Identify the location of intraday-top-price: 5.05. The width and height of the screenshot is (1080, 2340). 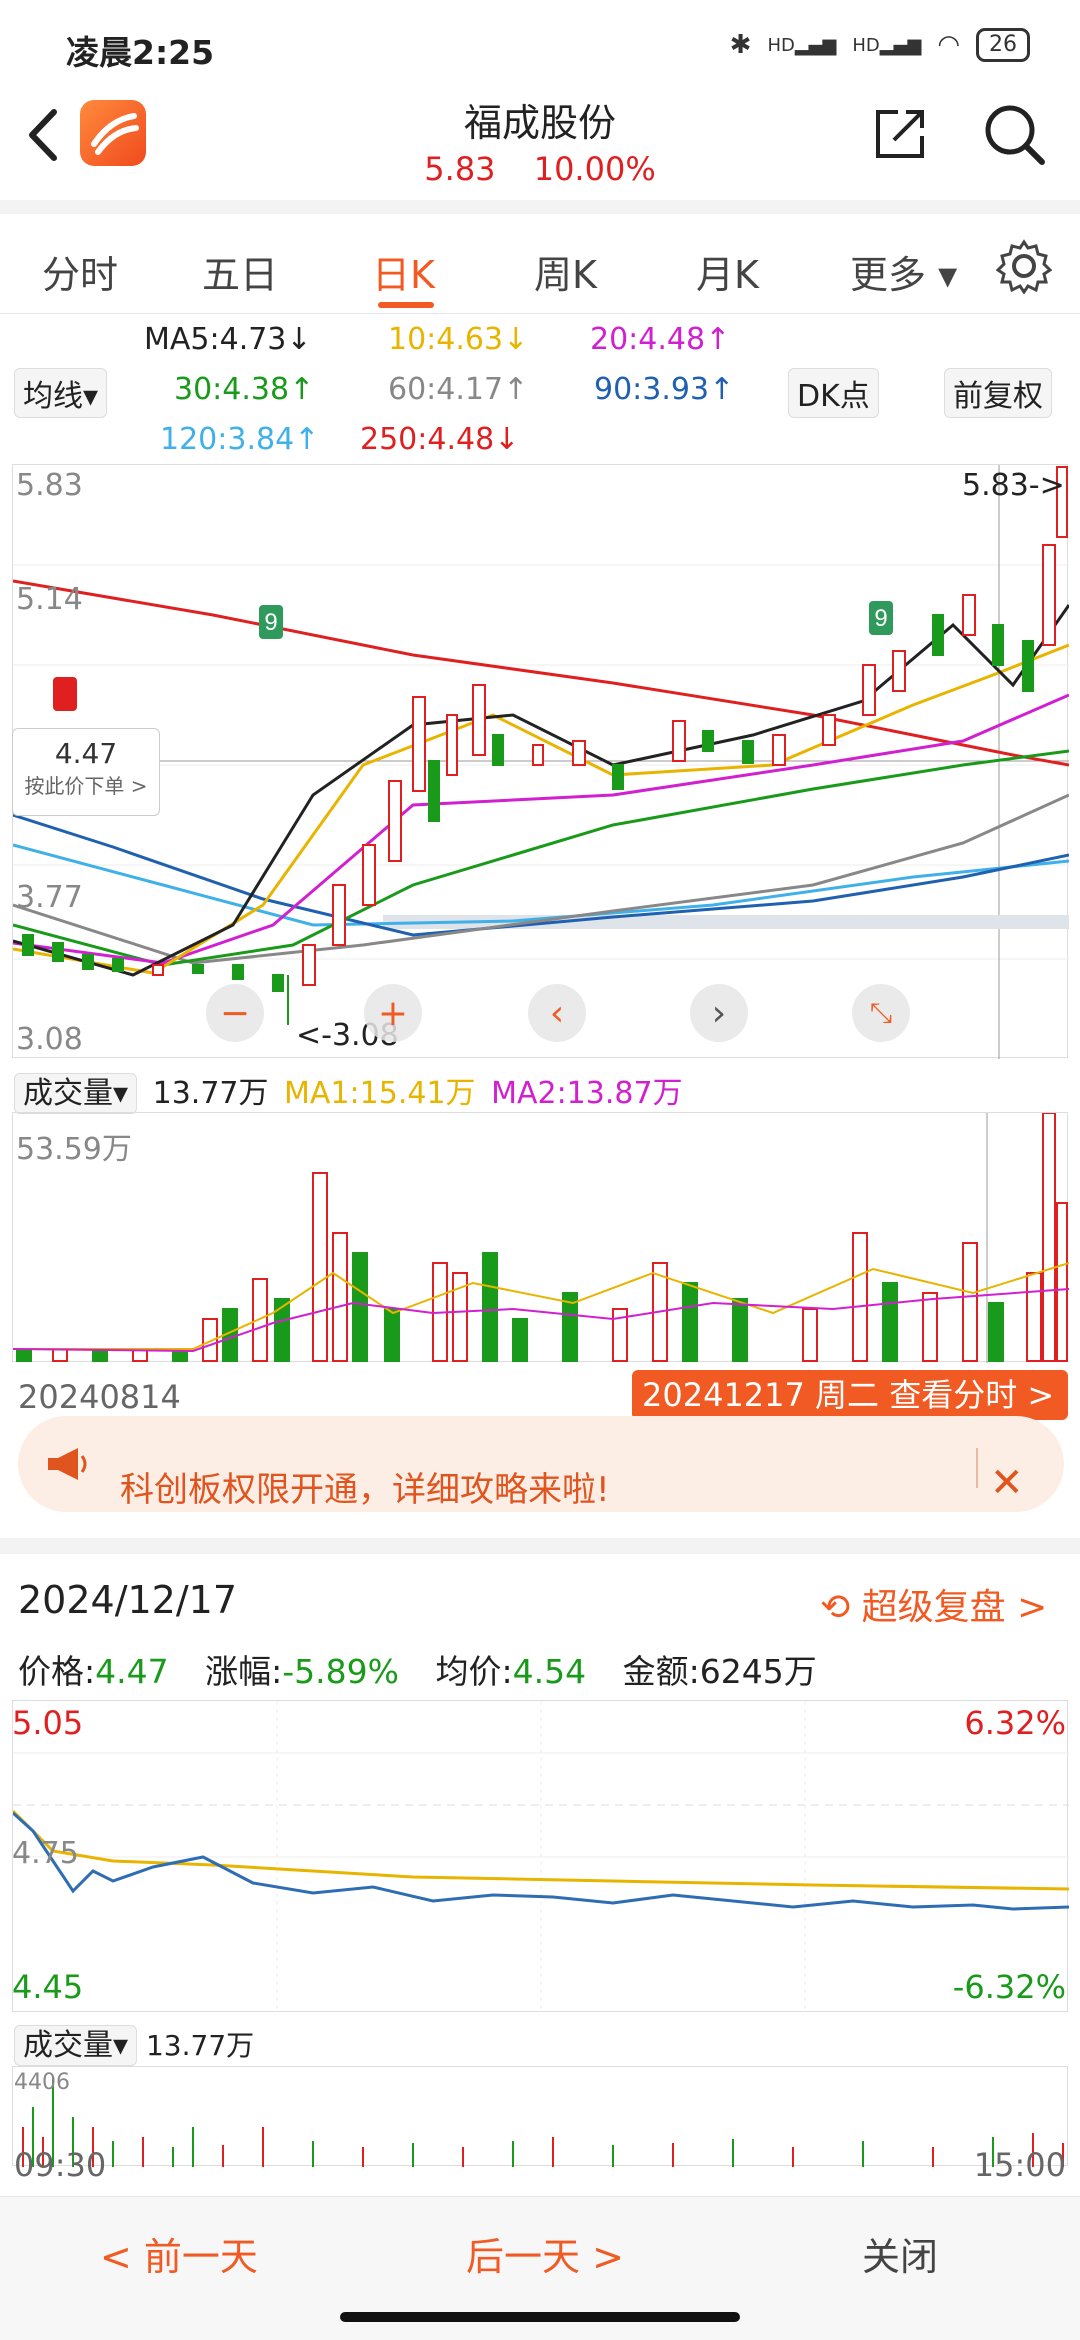
(48, 1723).